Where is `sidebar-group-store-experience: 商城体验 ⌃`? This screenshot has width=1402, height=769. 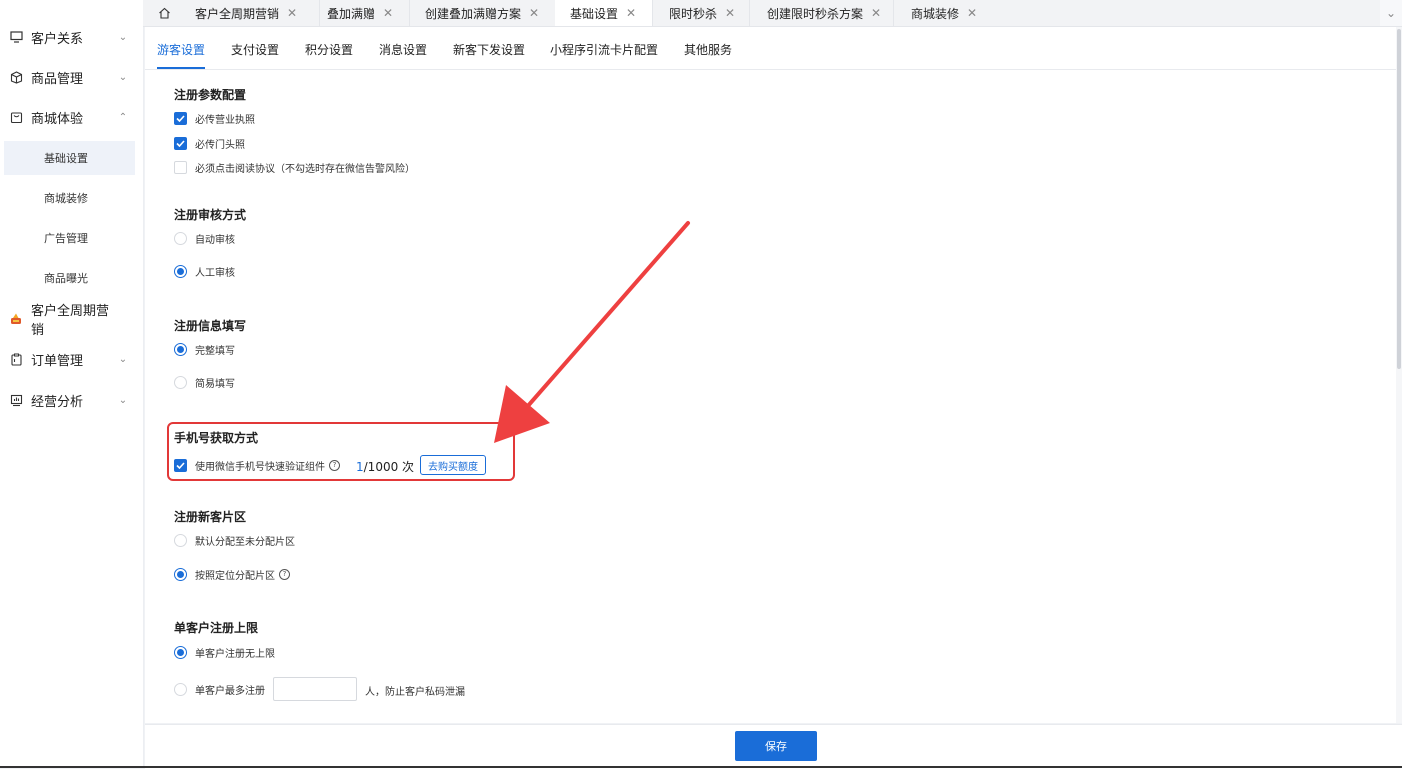
sidebar-group-store-experience: 商城体验 ⌃ is located at coordinates (71, 117).